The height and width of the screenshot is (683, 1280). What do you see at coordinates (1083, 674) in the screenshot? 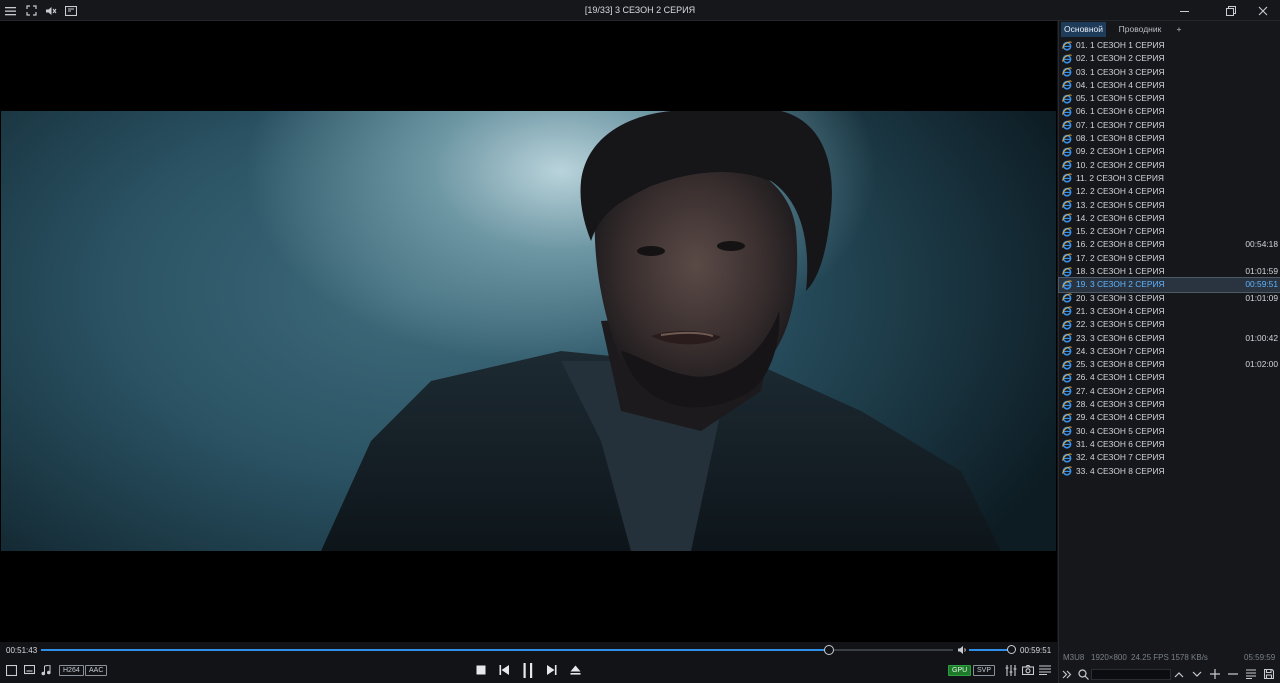
I see `search-icon` at bounding box center [1083, 674].